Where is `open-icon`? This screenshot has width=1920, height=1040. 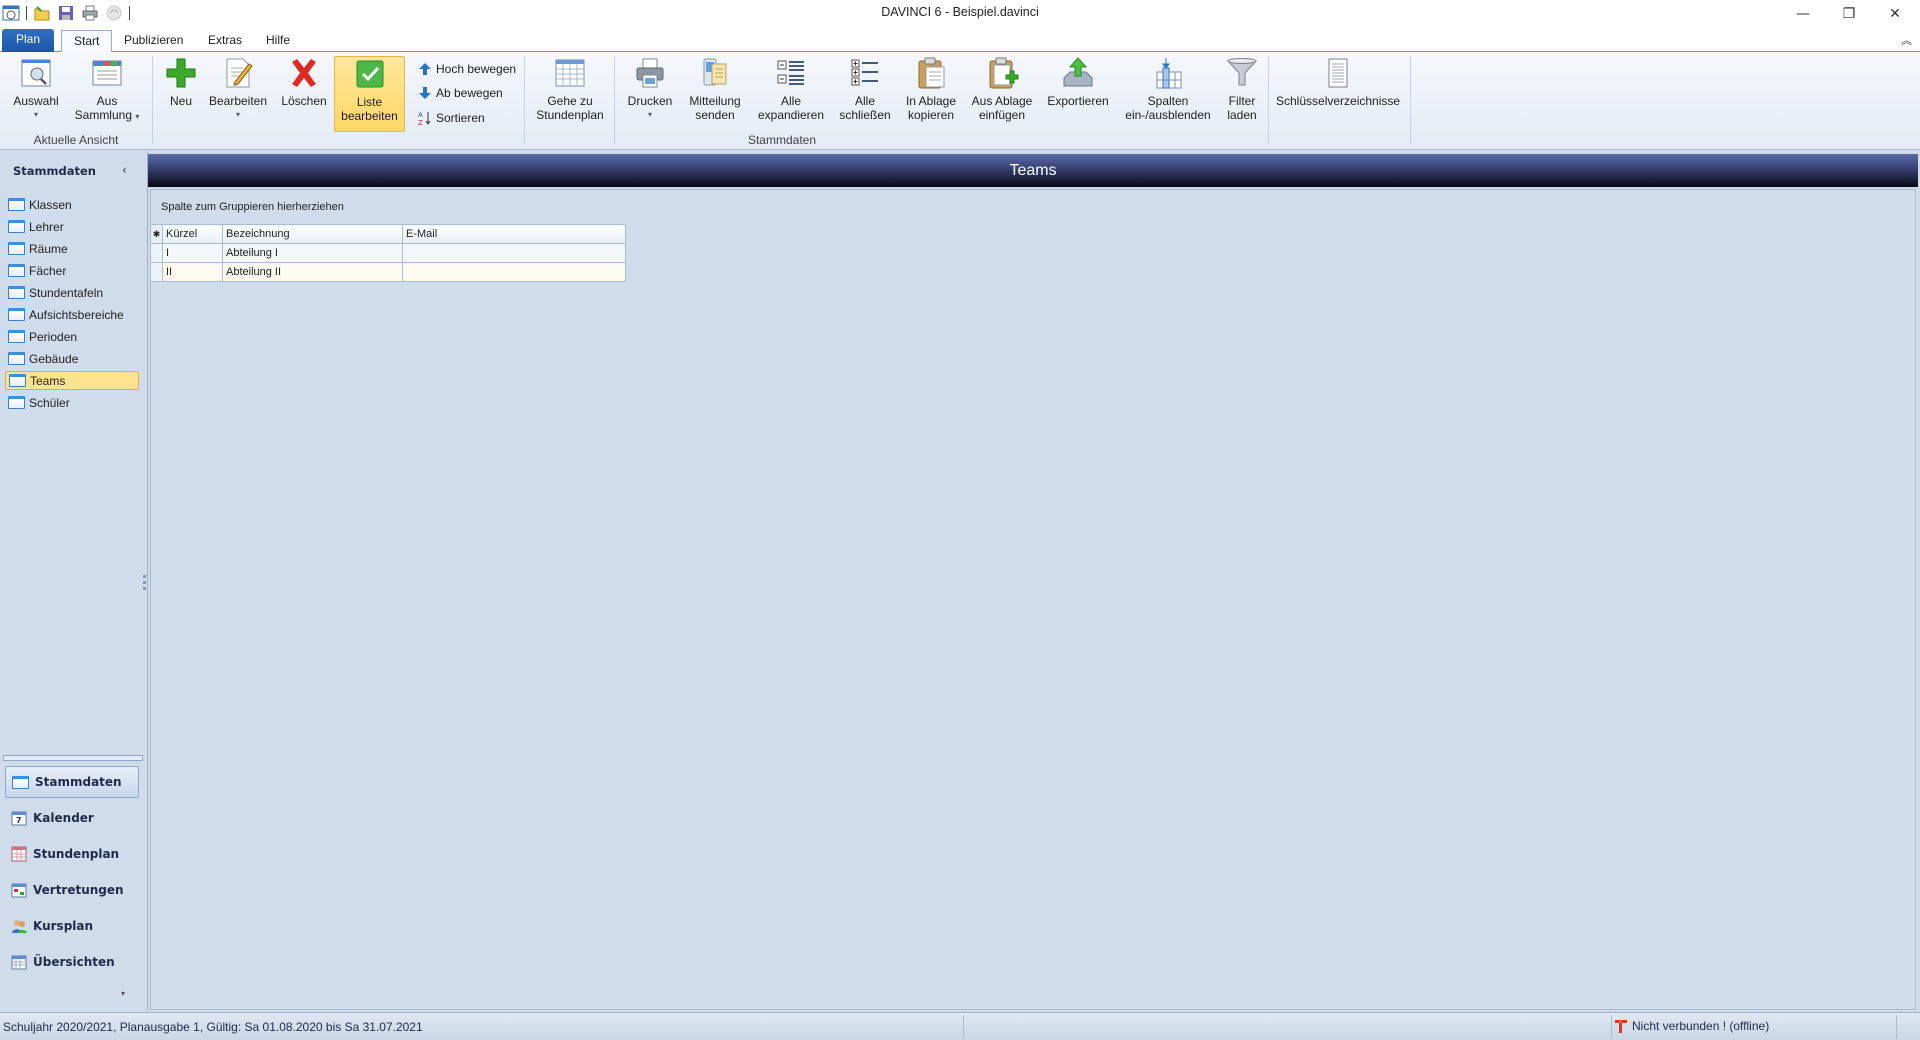 open-icon is located at coordinates (42, 13).